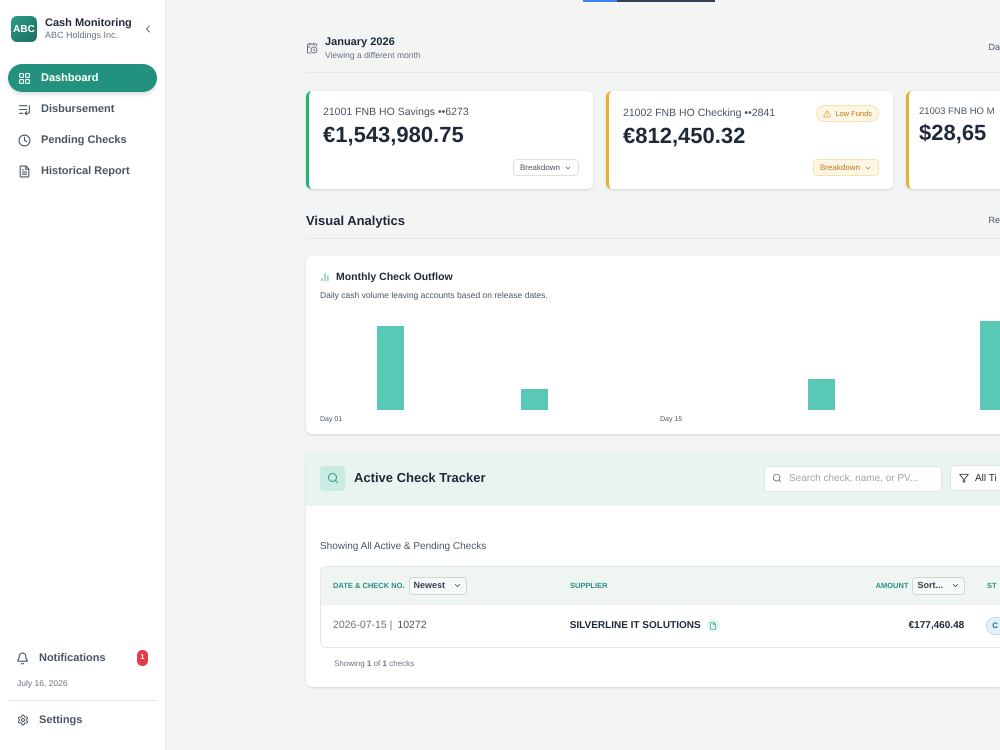 This screenshot has height=750, width=1000. I want to click on status-badge: C, so click(993, 625).